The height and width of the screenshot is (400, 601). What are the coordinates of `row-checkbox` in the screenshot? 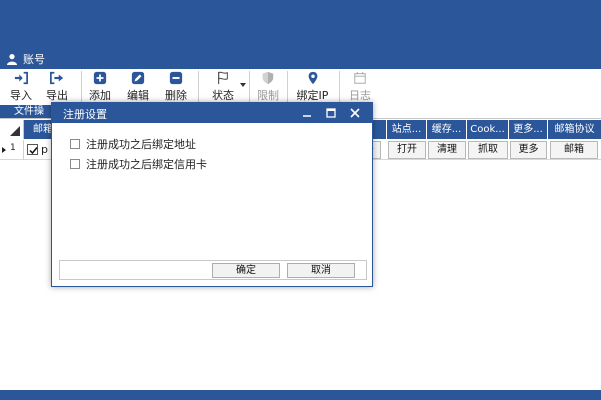 It's located at (32, 149).